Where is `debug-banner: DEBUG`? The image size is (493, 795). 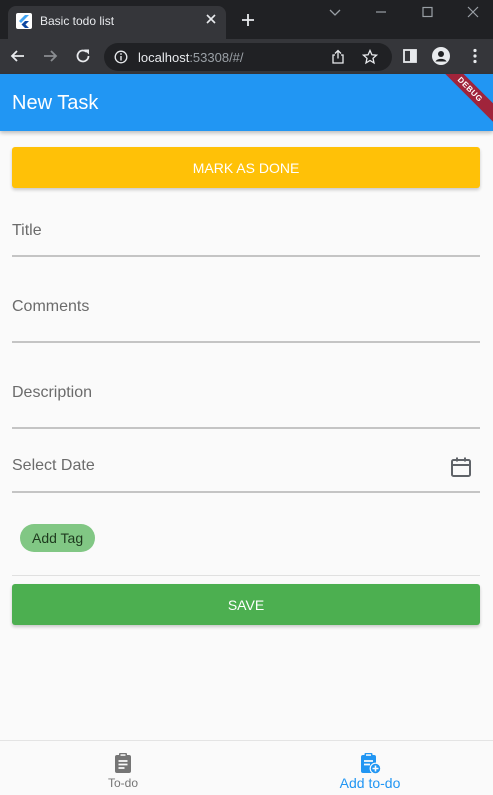 debug-banner: DEBUG is located at coordinates (461, 102).